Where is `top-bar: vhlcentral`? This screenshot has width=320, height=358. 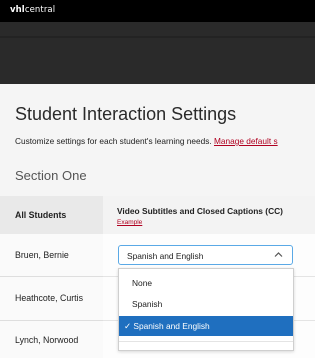
top-bar: vhlcentral is located at coordinates (157, 11).